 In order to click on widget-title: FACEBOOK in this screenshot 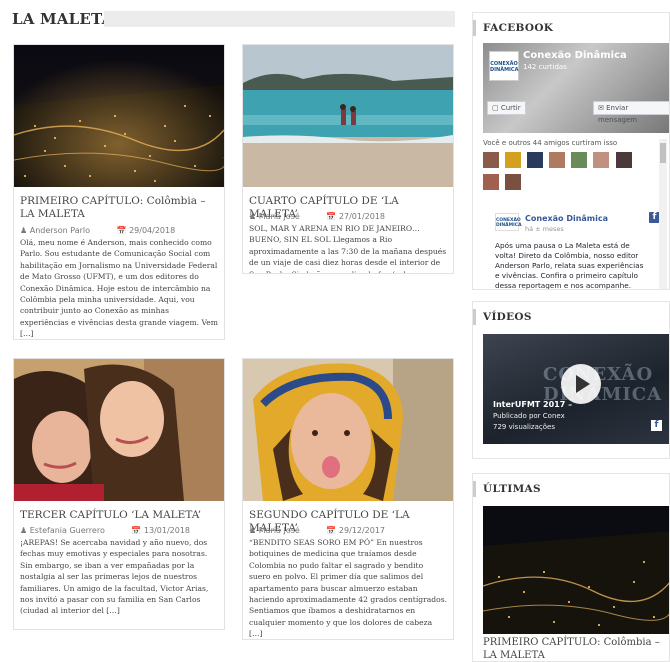, I will do `click(571, 28)`.